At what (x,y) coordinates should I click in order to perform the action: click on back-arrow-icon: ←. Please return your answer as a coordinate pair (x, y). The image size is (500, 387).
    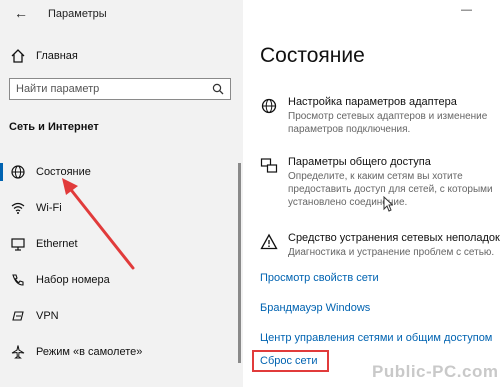
    Looking at the image, I should click on (21, 13).